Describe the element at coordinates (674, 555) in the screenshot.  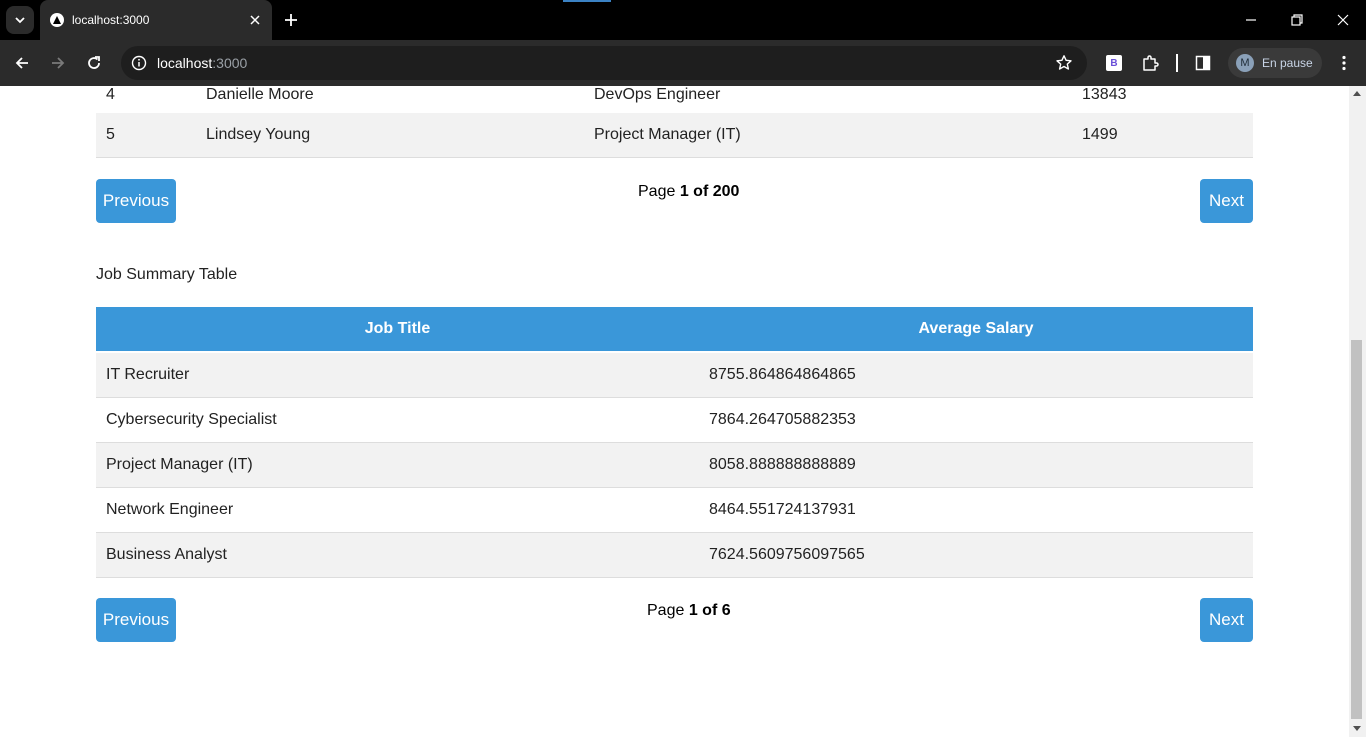
I see `table-row: Business Analyst 7624.5609756097565` at that location.